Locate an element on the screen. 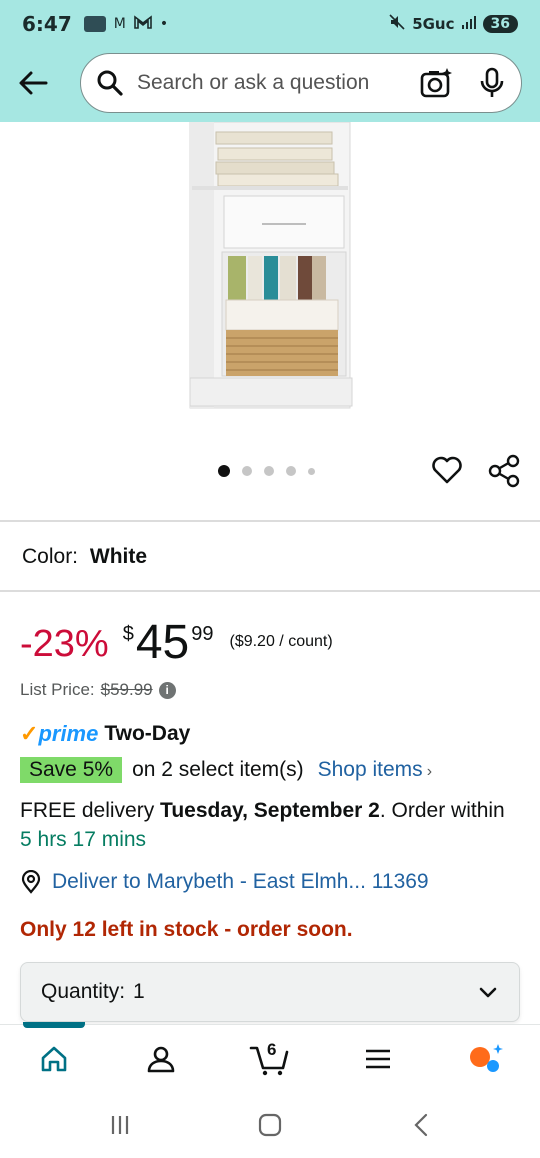 The image size is (540, 1158). home-circle-icon is located at coordinates (270, 1125).